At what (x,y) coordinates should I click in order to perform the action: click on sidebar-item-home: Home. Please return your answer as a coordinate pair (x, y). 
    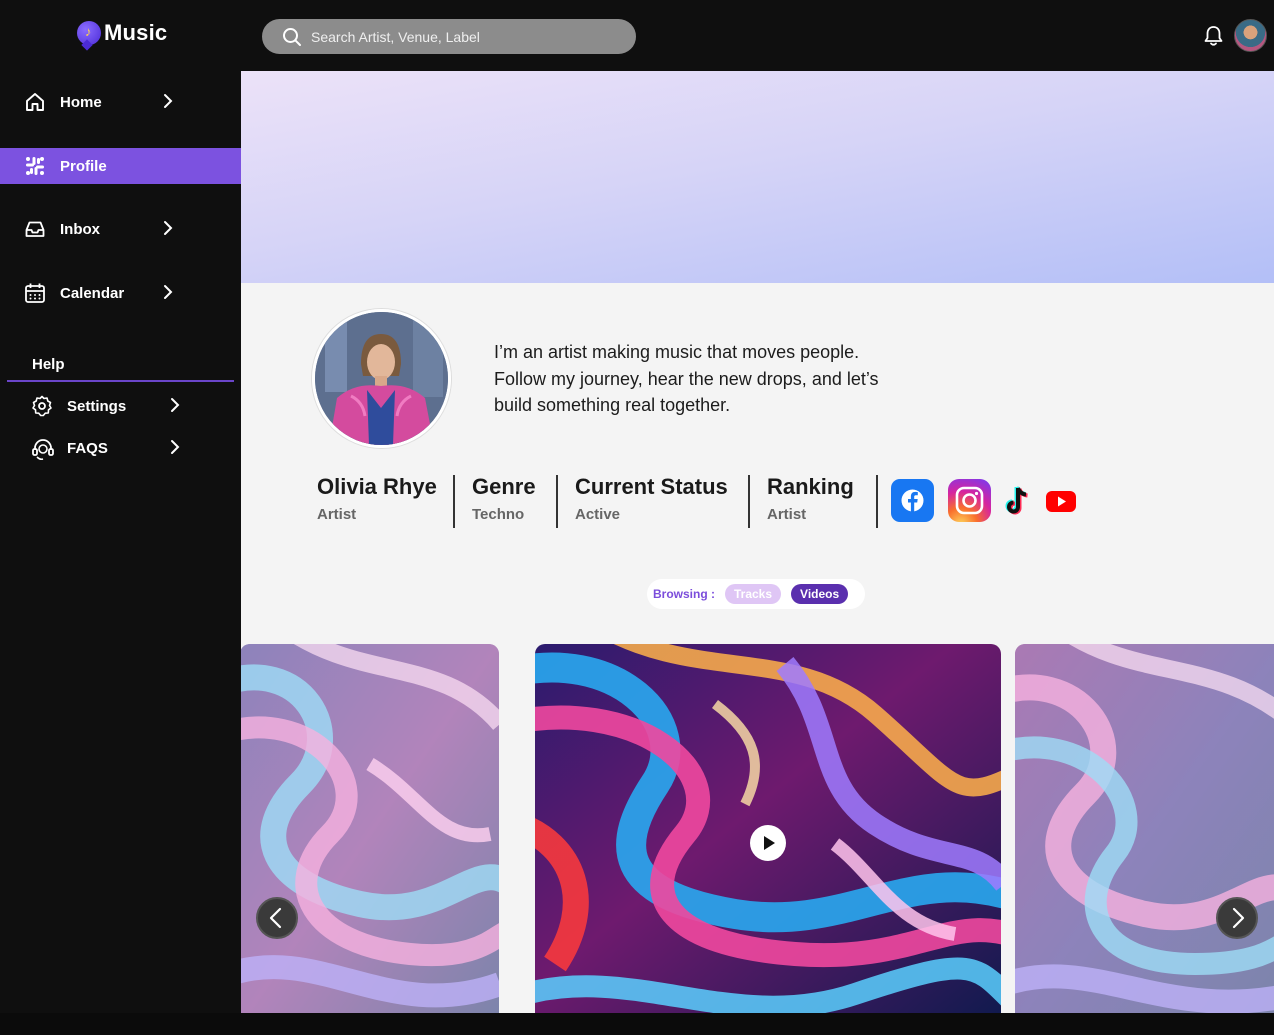
    Looking at the image, I should click on (120, 102).